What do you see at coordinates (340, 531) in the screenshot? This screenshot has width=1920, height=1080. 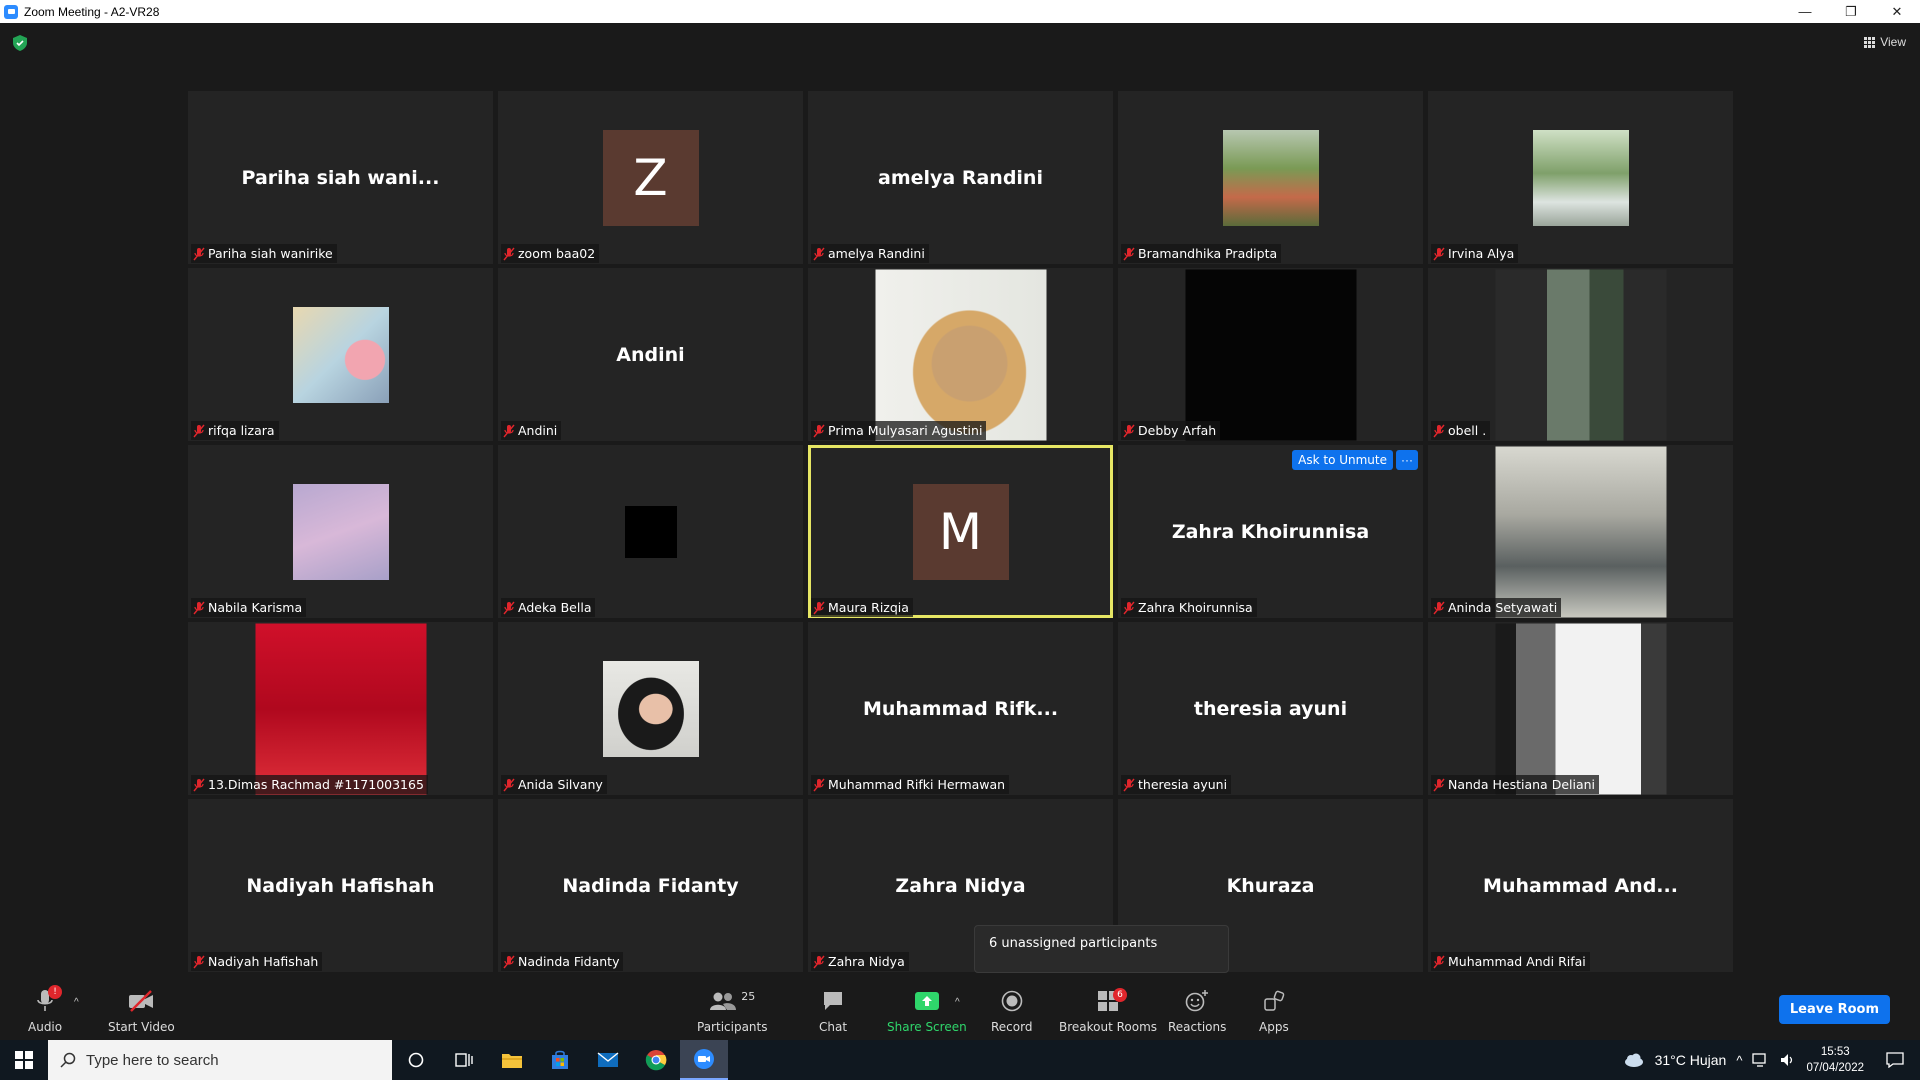 I see `video-tile: Nabila Karisma` at bounding box center [340, 531].